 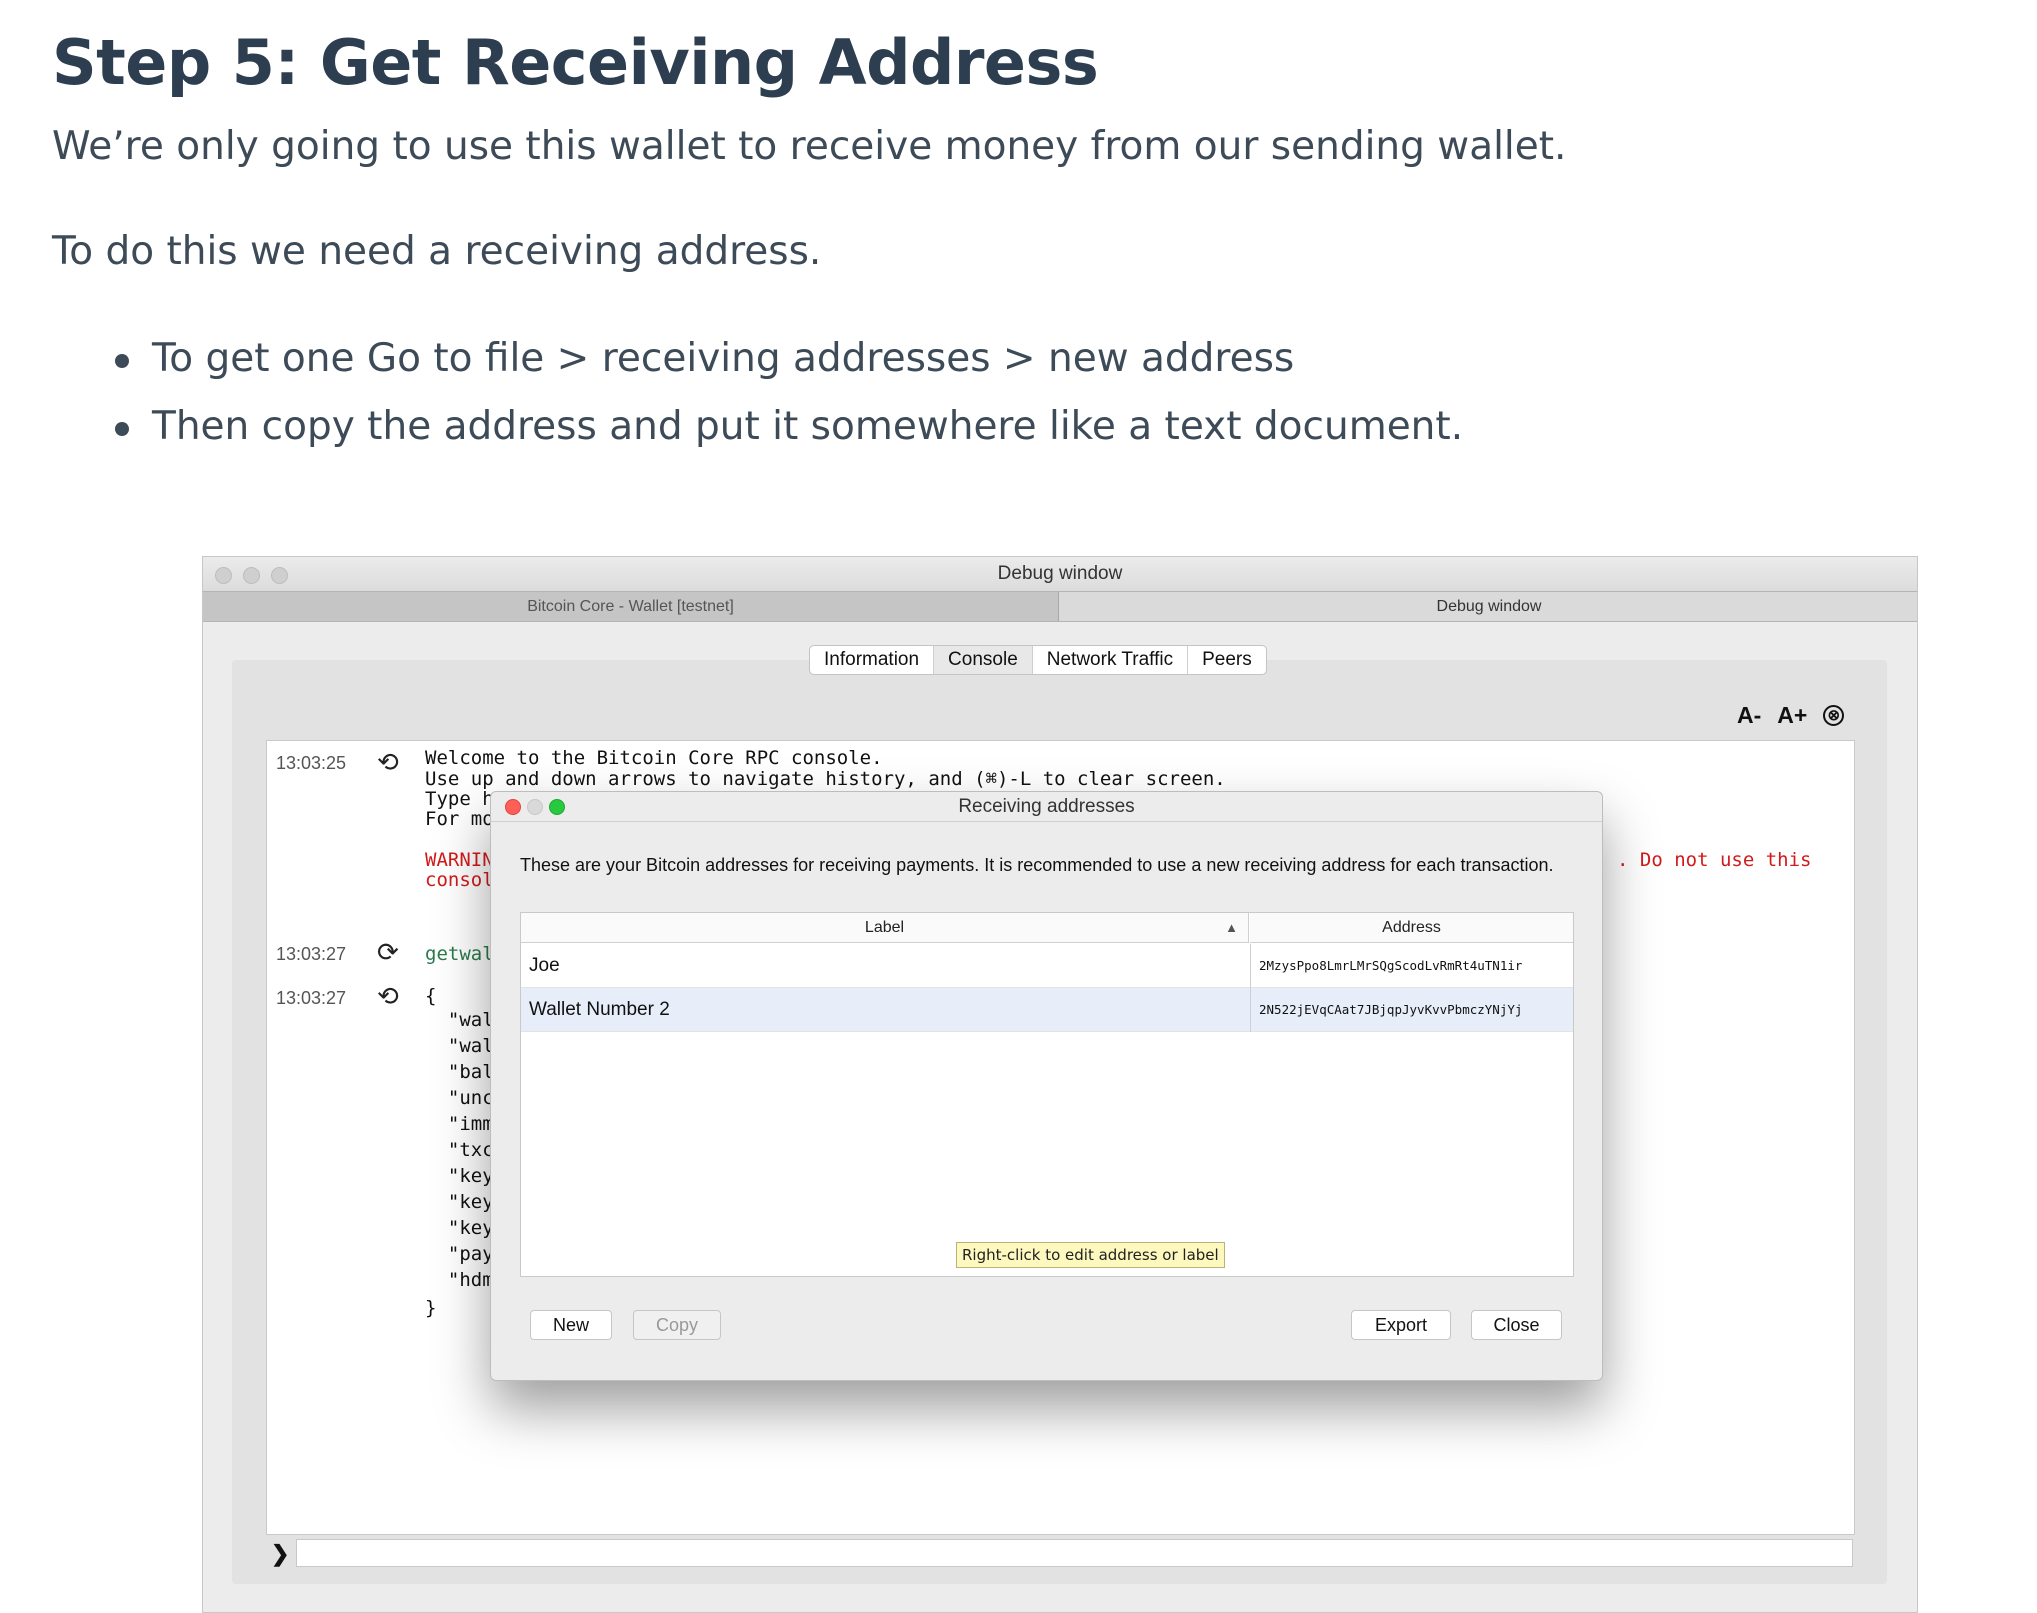 What do you see at coordinates (459, 860) in the screenshot?
I see `console-warning-line: WARNIN` at bounding box center [459, 860].